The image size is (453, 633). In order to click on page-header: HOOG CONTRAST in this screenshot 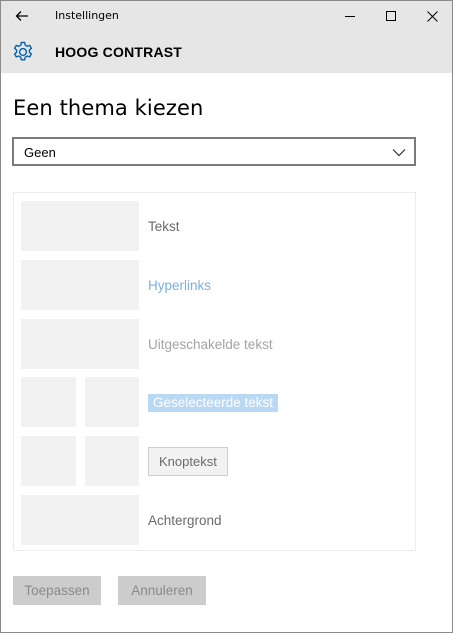, I will do `click(226, 52)`.